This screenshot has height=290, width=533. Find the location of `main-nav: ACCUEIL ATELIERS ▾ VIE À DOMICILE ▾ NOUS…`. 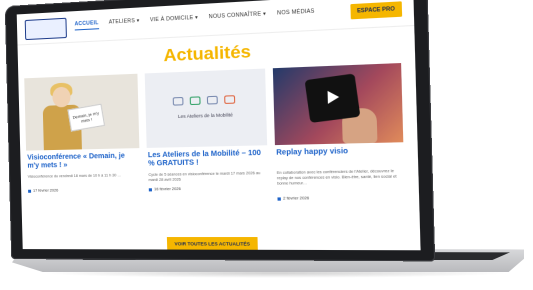

main-nav: ACCUEIL ATELIERS ▾ VIE À DOMICILE ▾ NOUS… is located at coordinates (194, 19).